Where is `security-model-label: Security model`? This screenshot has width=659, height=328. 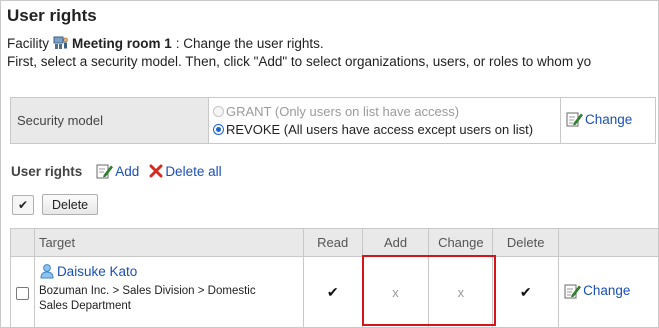 security-model-label: Security model is located at coordinates (109, 120).